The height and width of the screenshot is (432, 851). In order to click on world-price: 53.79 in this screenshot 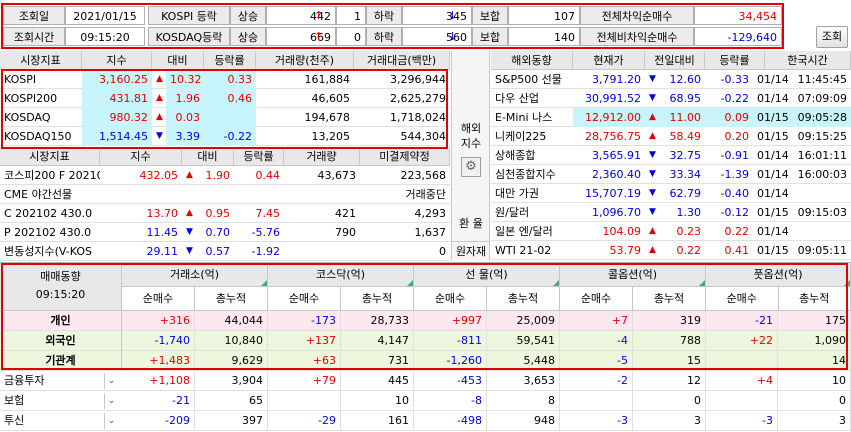, I will do `click(609, 250)`.